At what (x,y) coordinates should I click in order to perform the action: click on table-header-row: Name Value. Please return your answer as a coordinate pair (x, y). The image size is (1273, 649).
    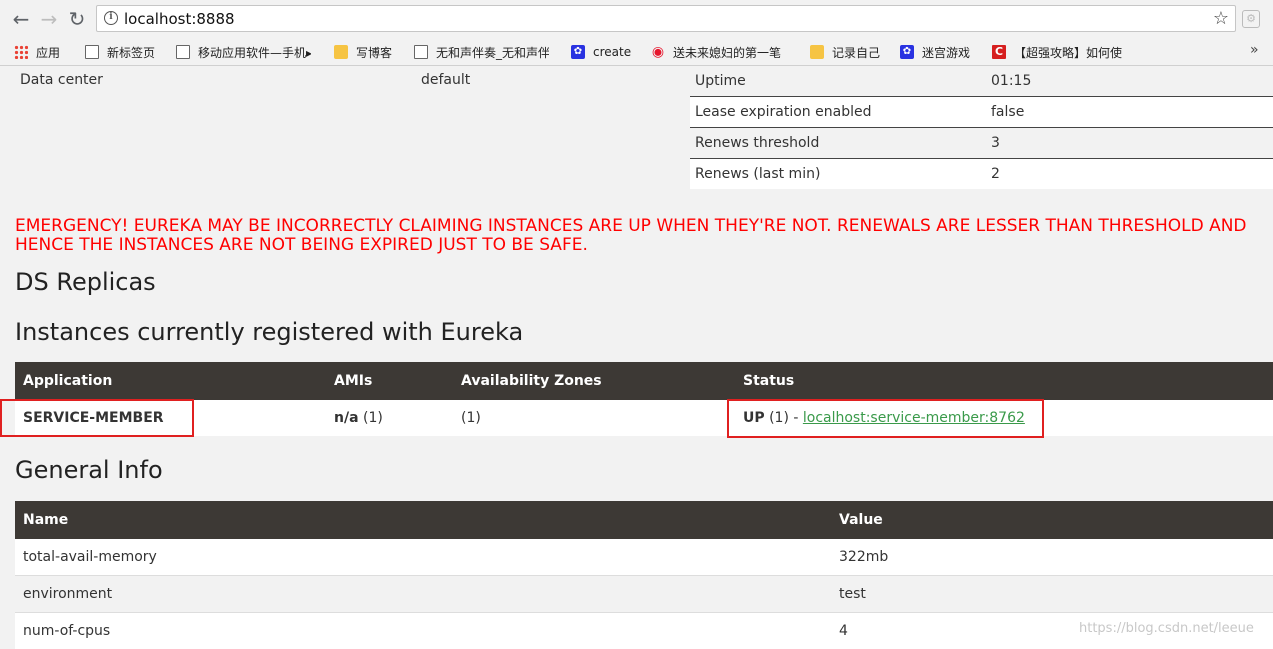
    Looking at the image, I should click on (644, 520).